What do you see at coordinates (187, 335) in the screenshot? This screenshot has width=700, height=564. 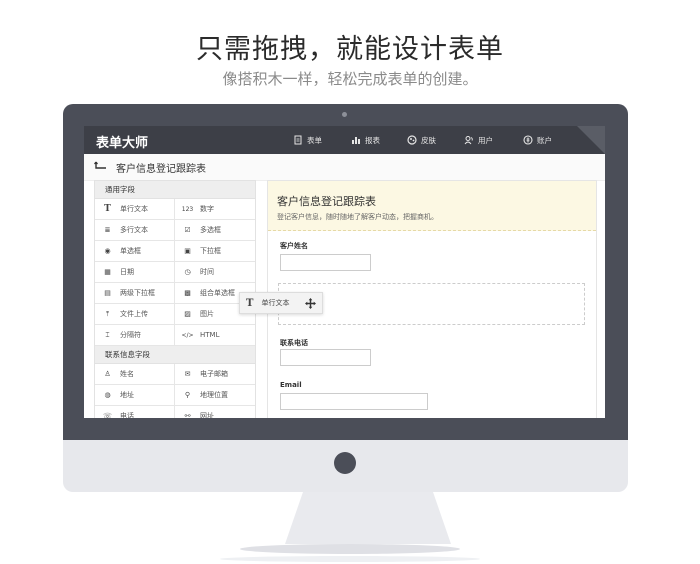 I see `code-icon: </>` at bounding box center [187, 335].